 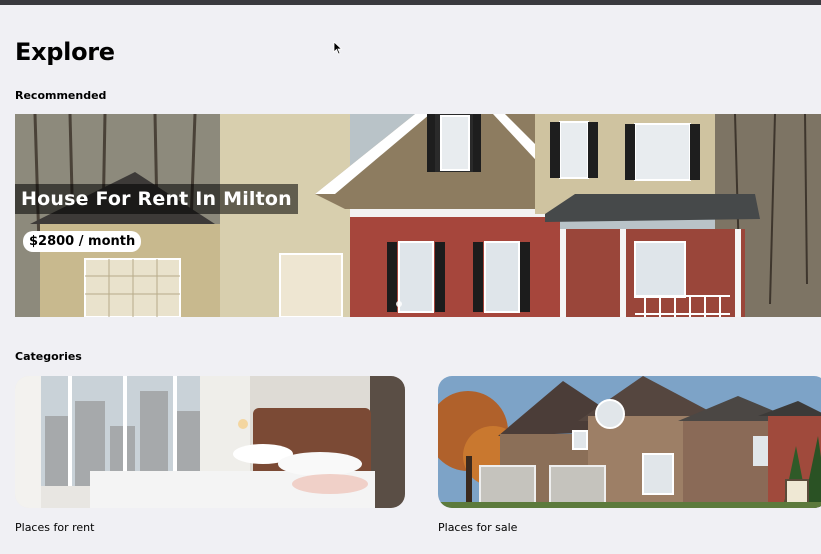 What do you see at coordinates (82, 241) in the screenshot?
I see `featured-listing-price: $2800 / month` at bounding box center [82, 241].